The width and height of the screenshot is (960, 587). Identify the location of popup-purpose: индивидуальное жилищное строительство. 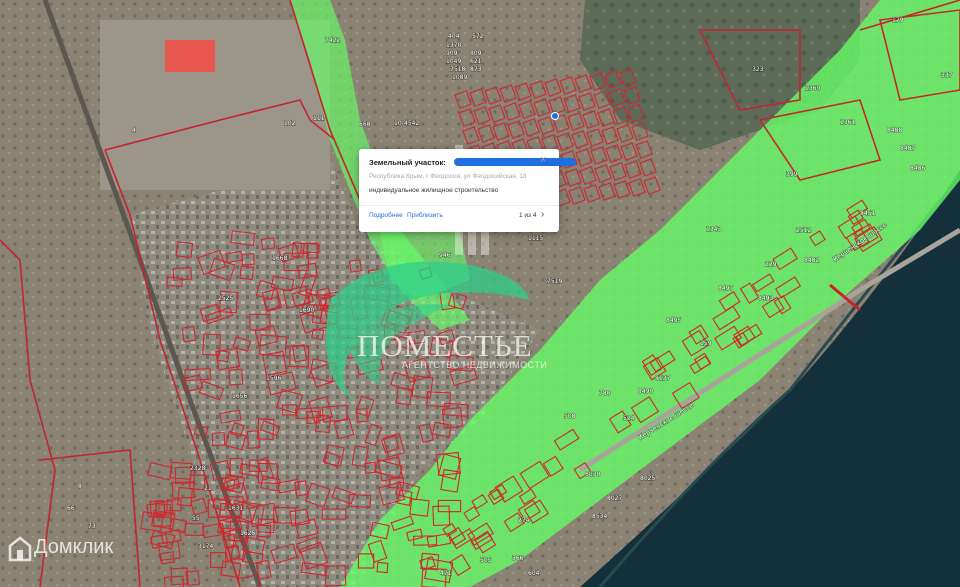
(434, 190).